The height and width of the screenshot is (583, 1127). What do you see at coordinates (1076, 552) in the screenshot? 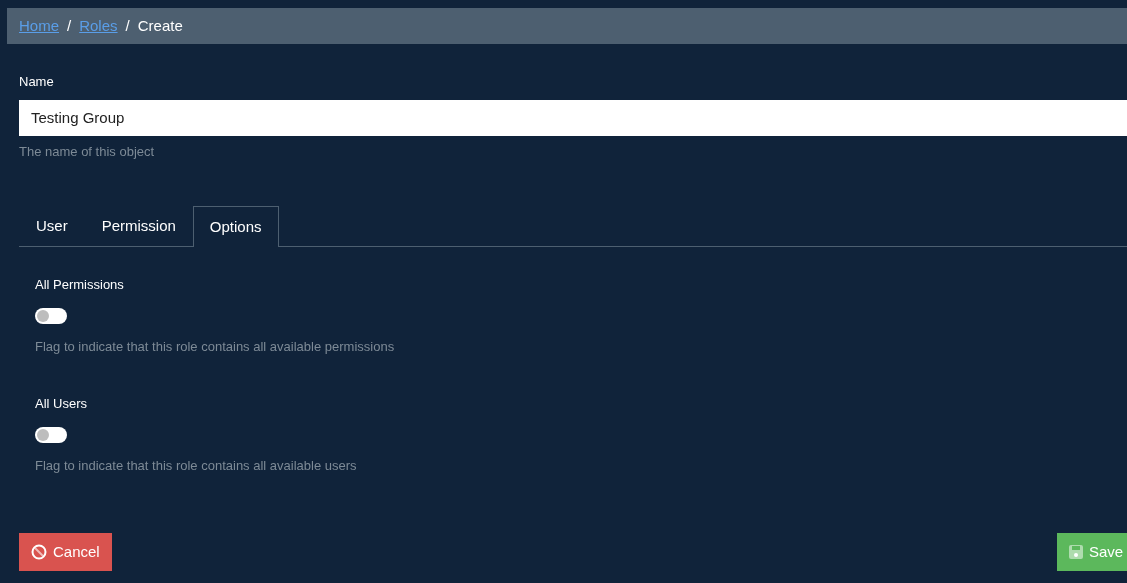
I see `save-icon` at bounding box center [1076, 552].